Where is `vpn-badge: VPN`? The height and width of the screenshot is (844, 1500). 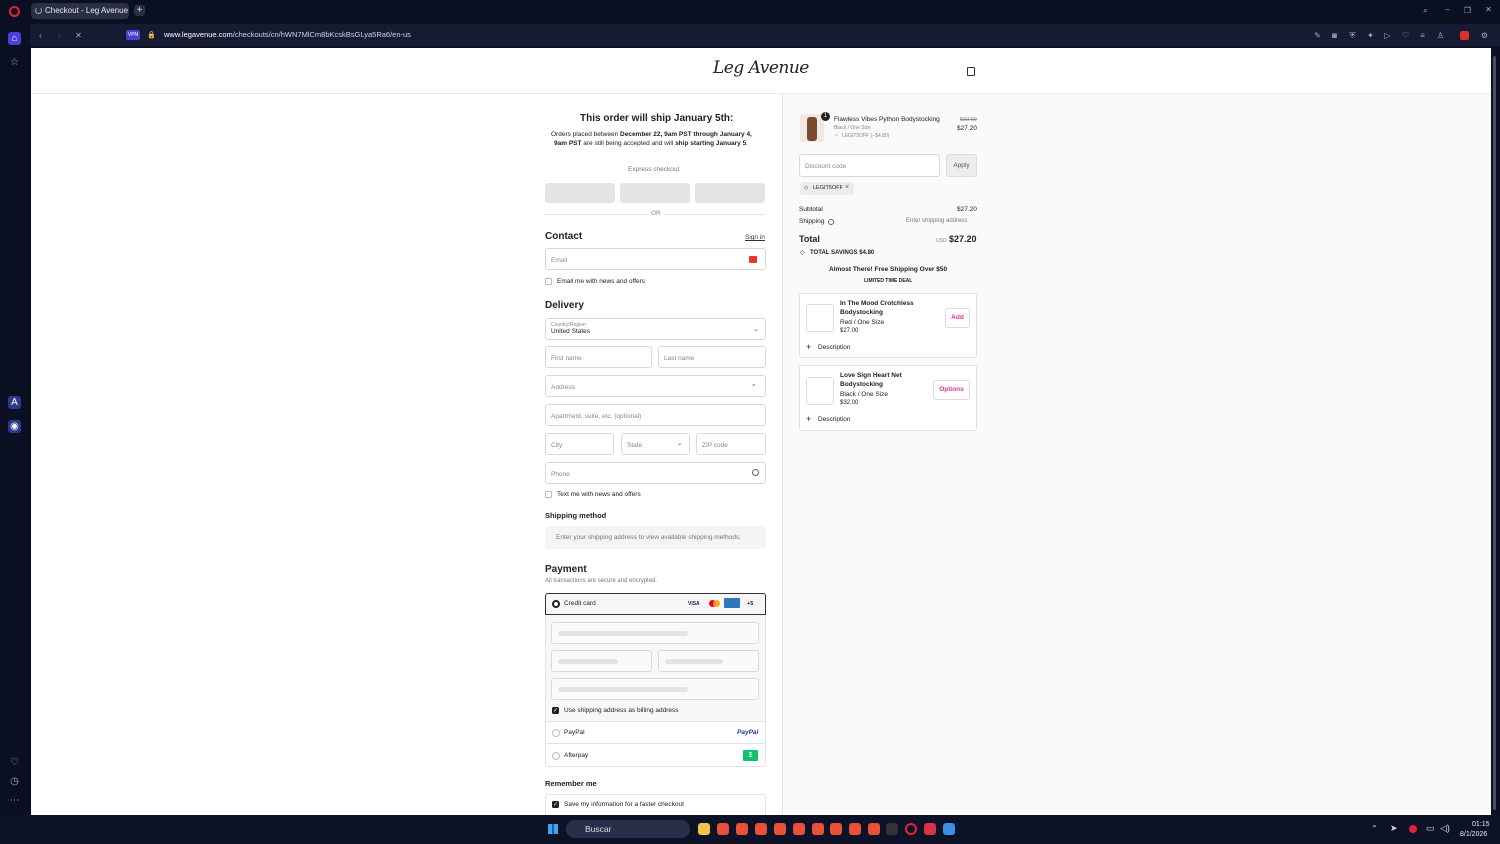 vpn-badge: VPN is located at coordinates (133, 35).